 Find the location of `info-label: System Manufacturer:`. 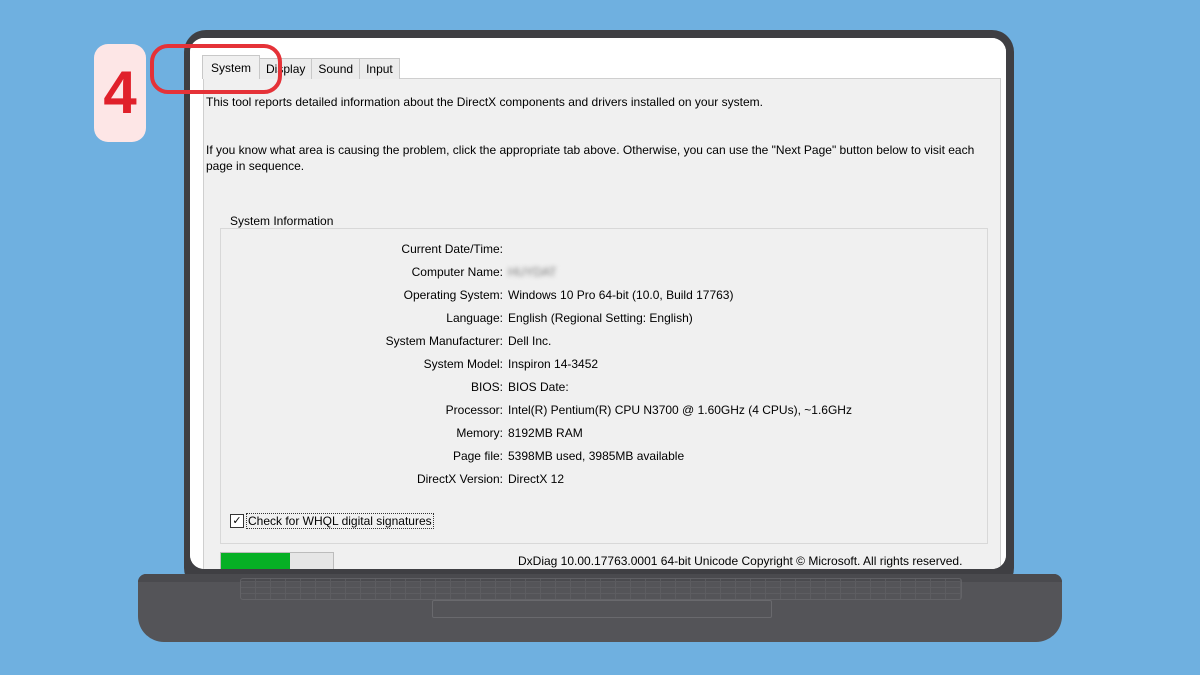

info-label: System Manufacturer: is located at coordinates (444, 341).